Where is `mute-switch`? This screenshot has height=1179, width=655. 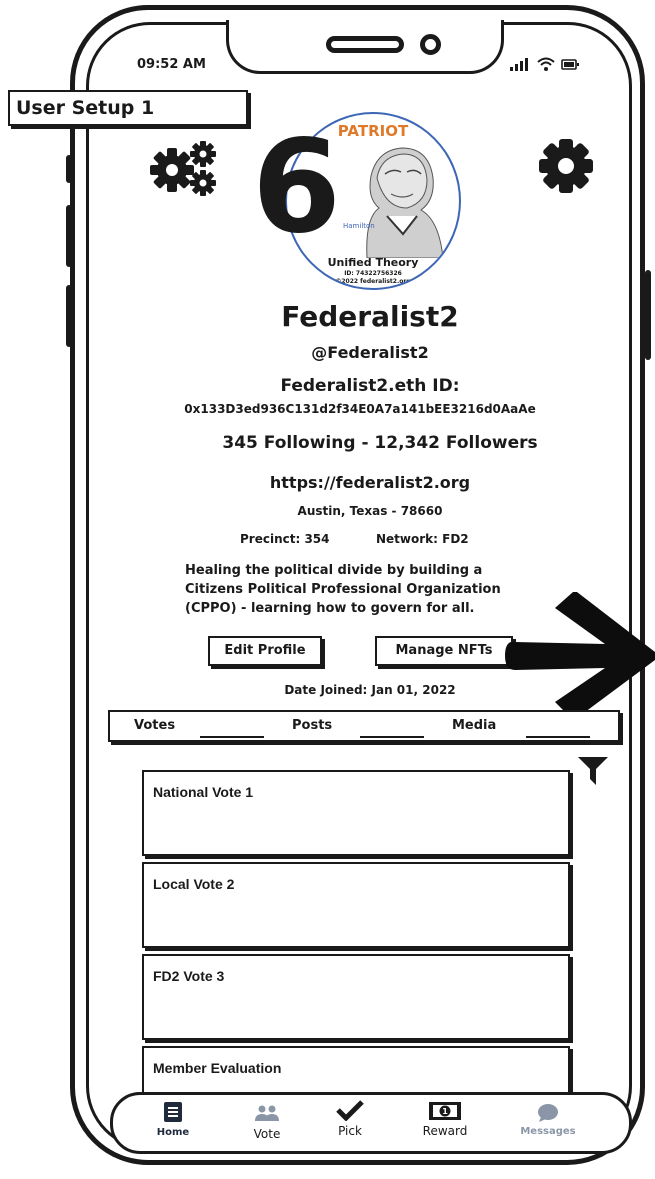
mute-switch is located at coordinates (69, 169).